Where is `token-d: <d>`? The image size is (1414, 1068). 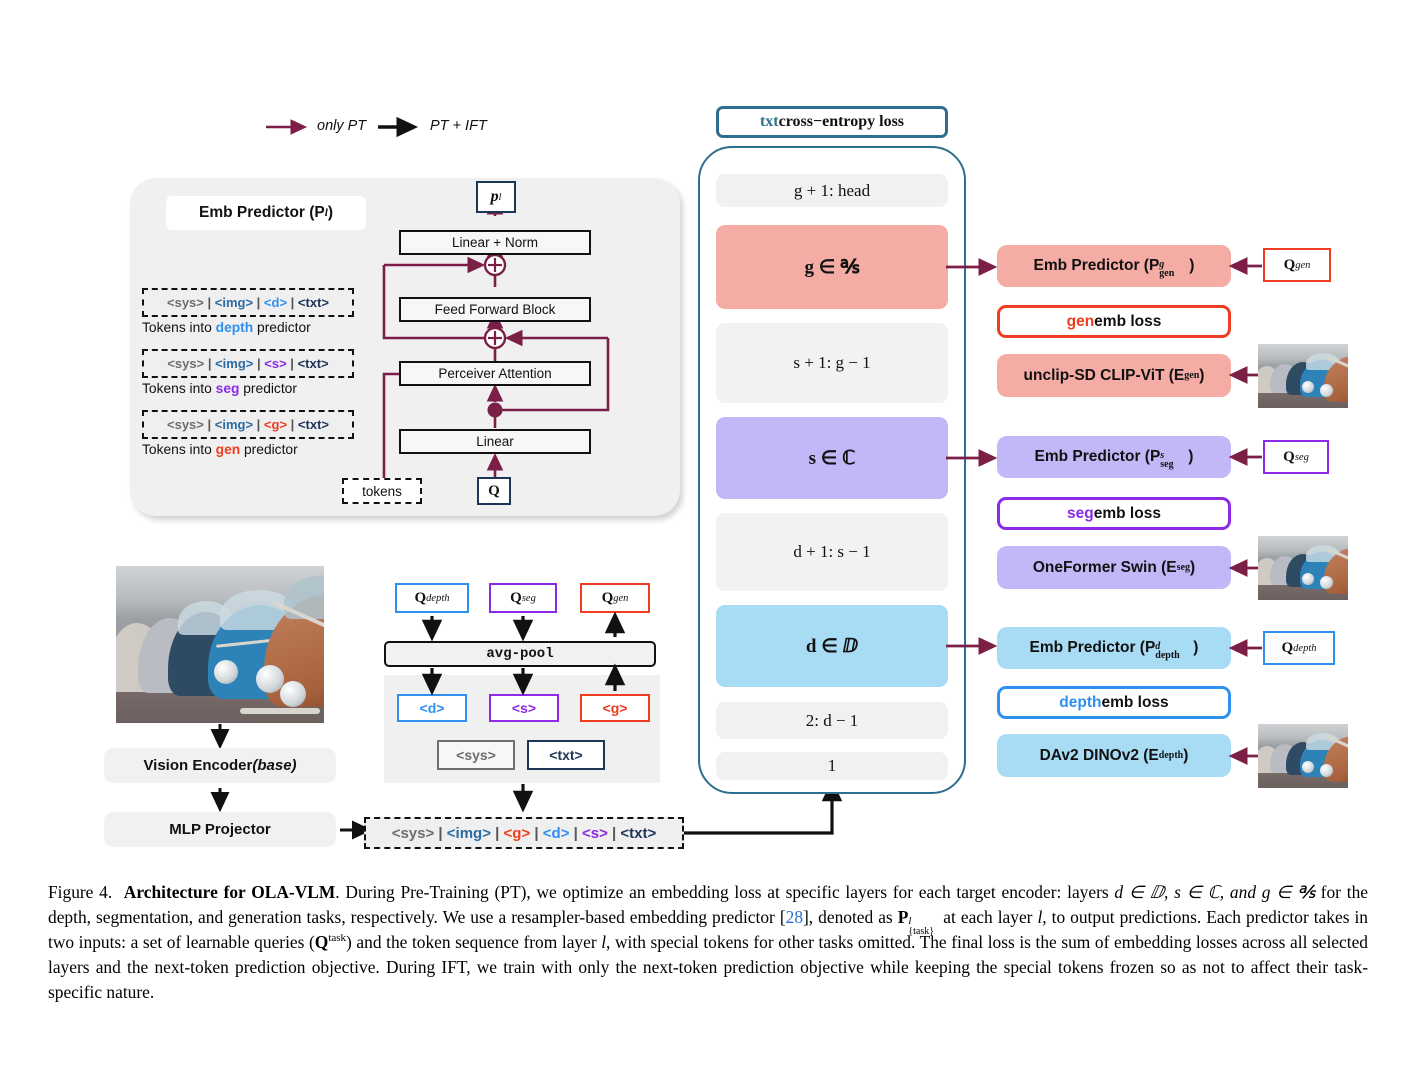 token-d: <d> is located at coordinates (275, 302).